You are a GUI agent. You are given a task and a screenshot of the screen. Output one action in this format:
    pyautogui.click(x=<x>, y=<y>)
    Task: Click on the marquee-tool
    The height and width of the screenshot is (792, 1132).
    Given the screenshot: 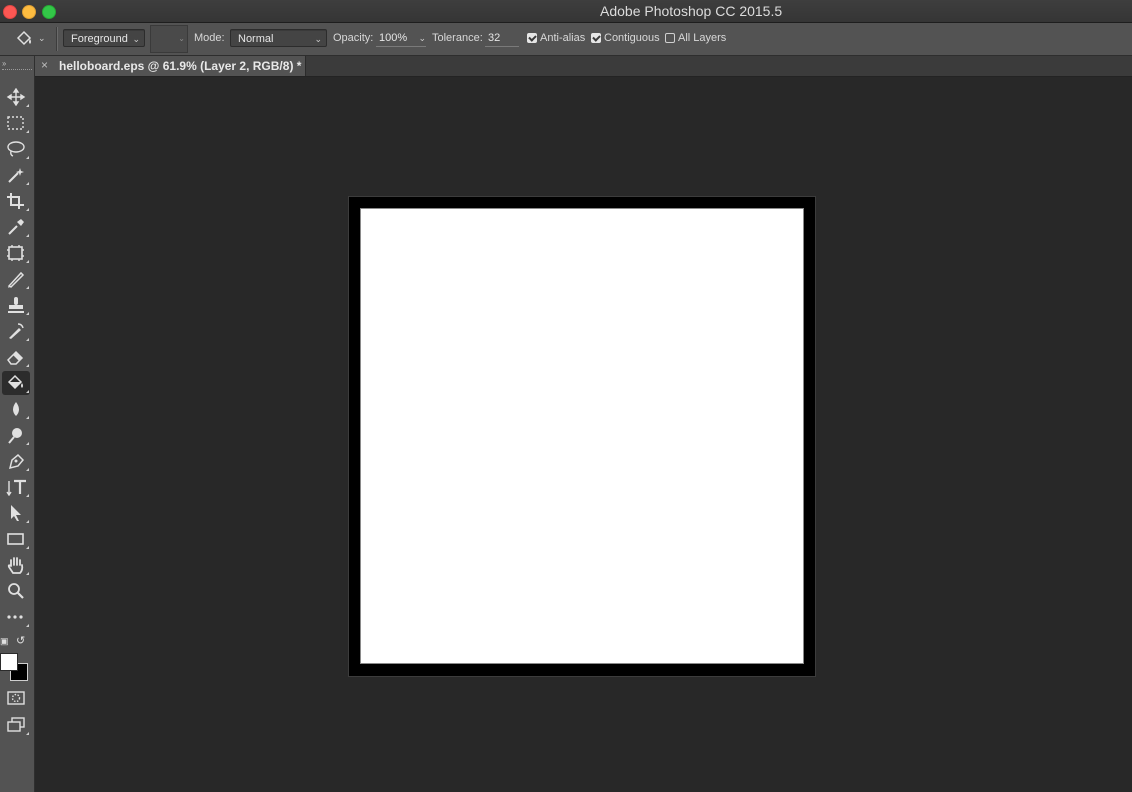 What is the action you would take?
    pyautogui.click(x=16, y=123)
    